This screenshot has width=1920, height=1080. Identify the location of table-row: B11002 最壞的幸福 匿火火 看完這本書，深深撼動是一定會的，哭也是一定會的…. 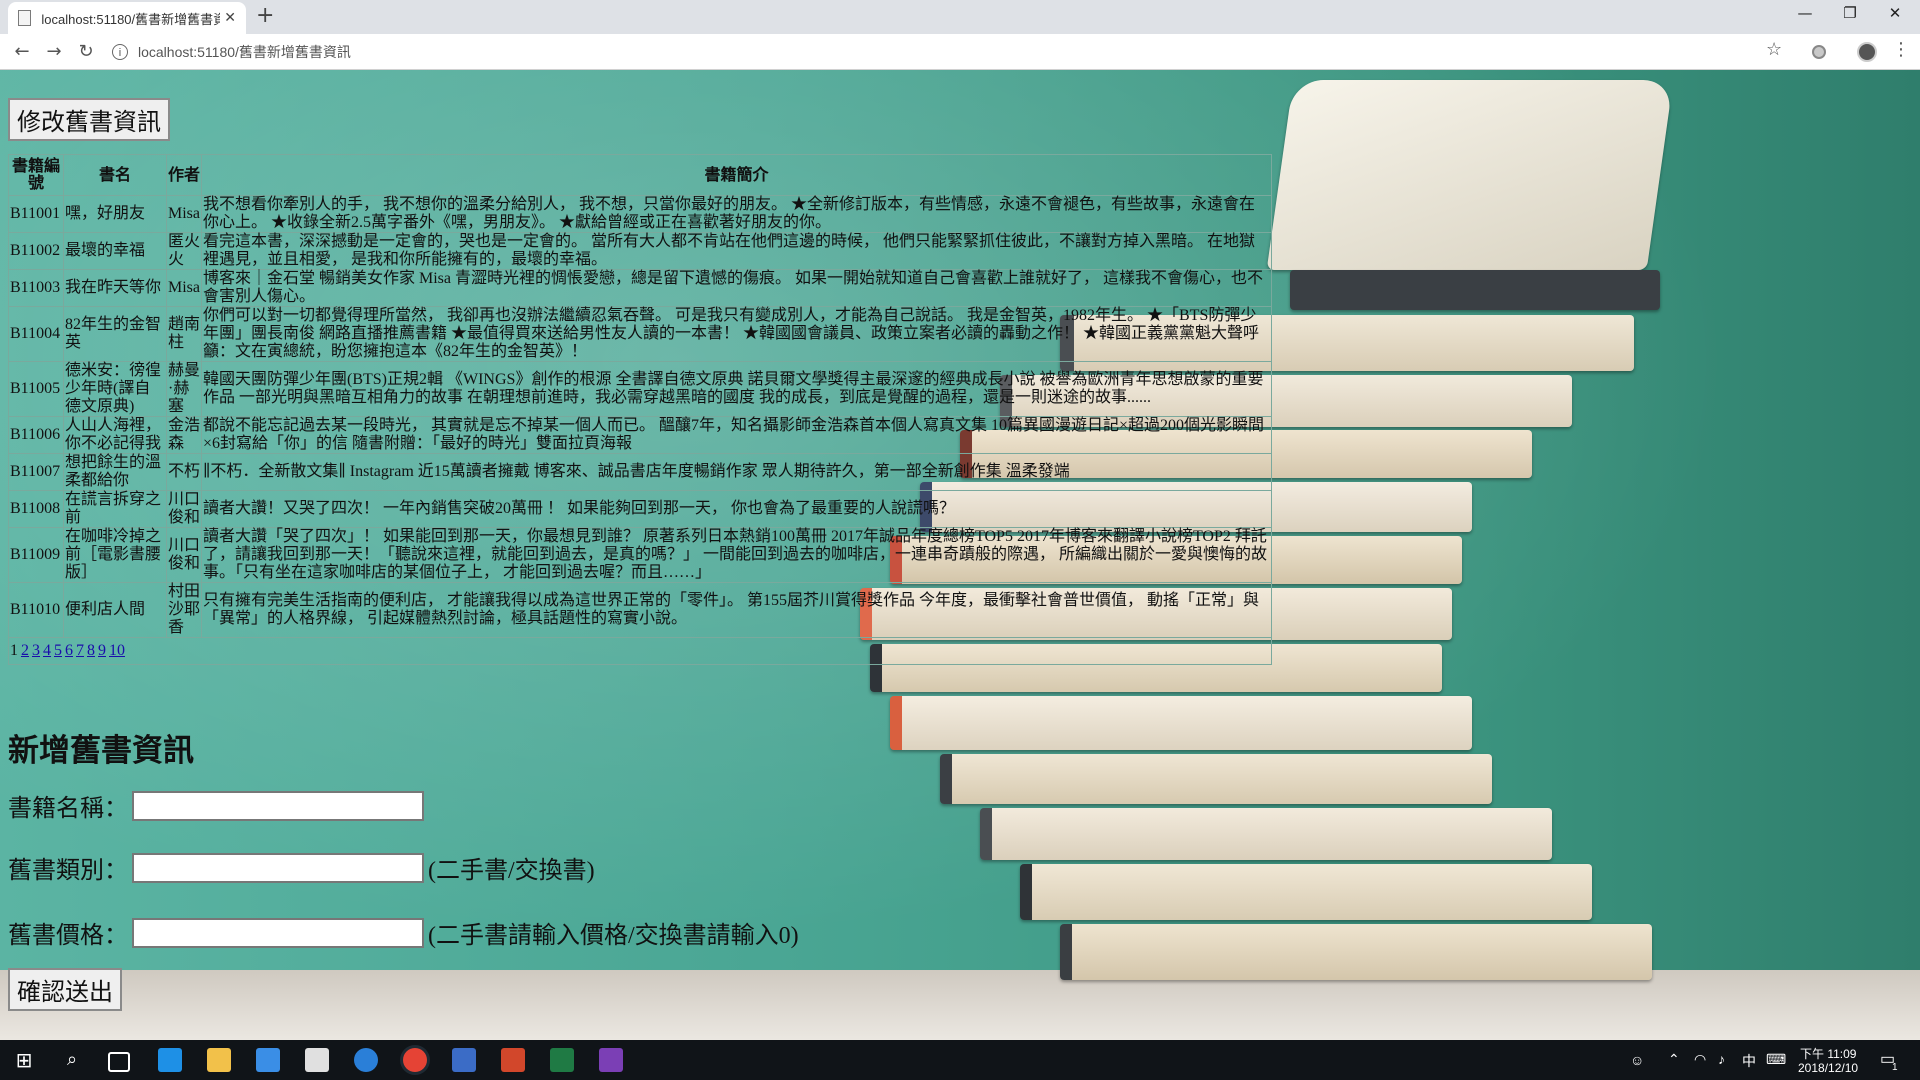
(640, 251).